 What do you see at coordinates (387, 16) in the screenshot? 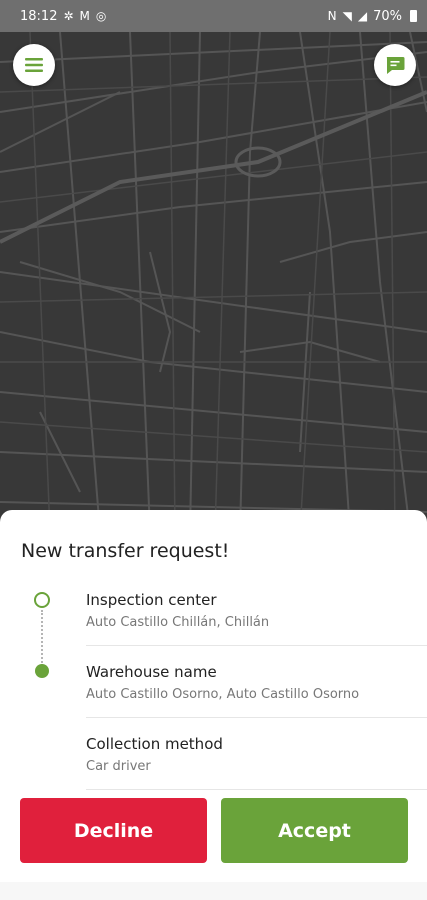
I see `battery-percent: 70%` at bounding box center [387, 16].